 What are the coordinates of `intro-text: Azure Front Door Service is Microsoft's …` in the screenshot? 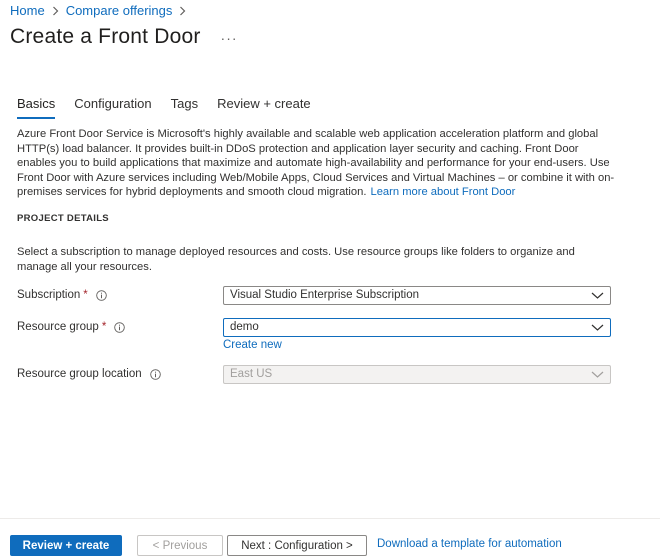 It's located at (316, 163).